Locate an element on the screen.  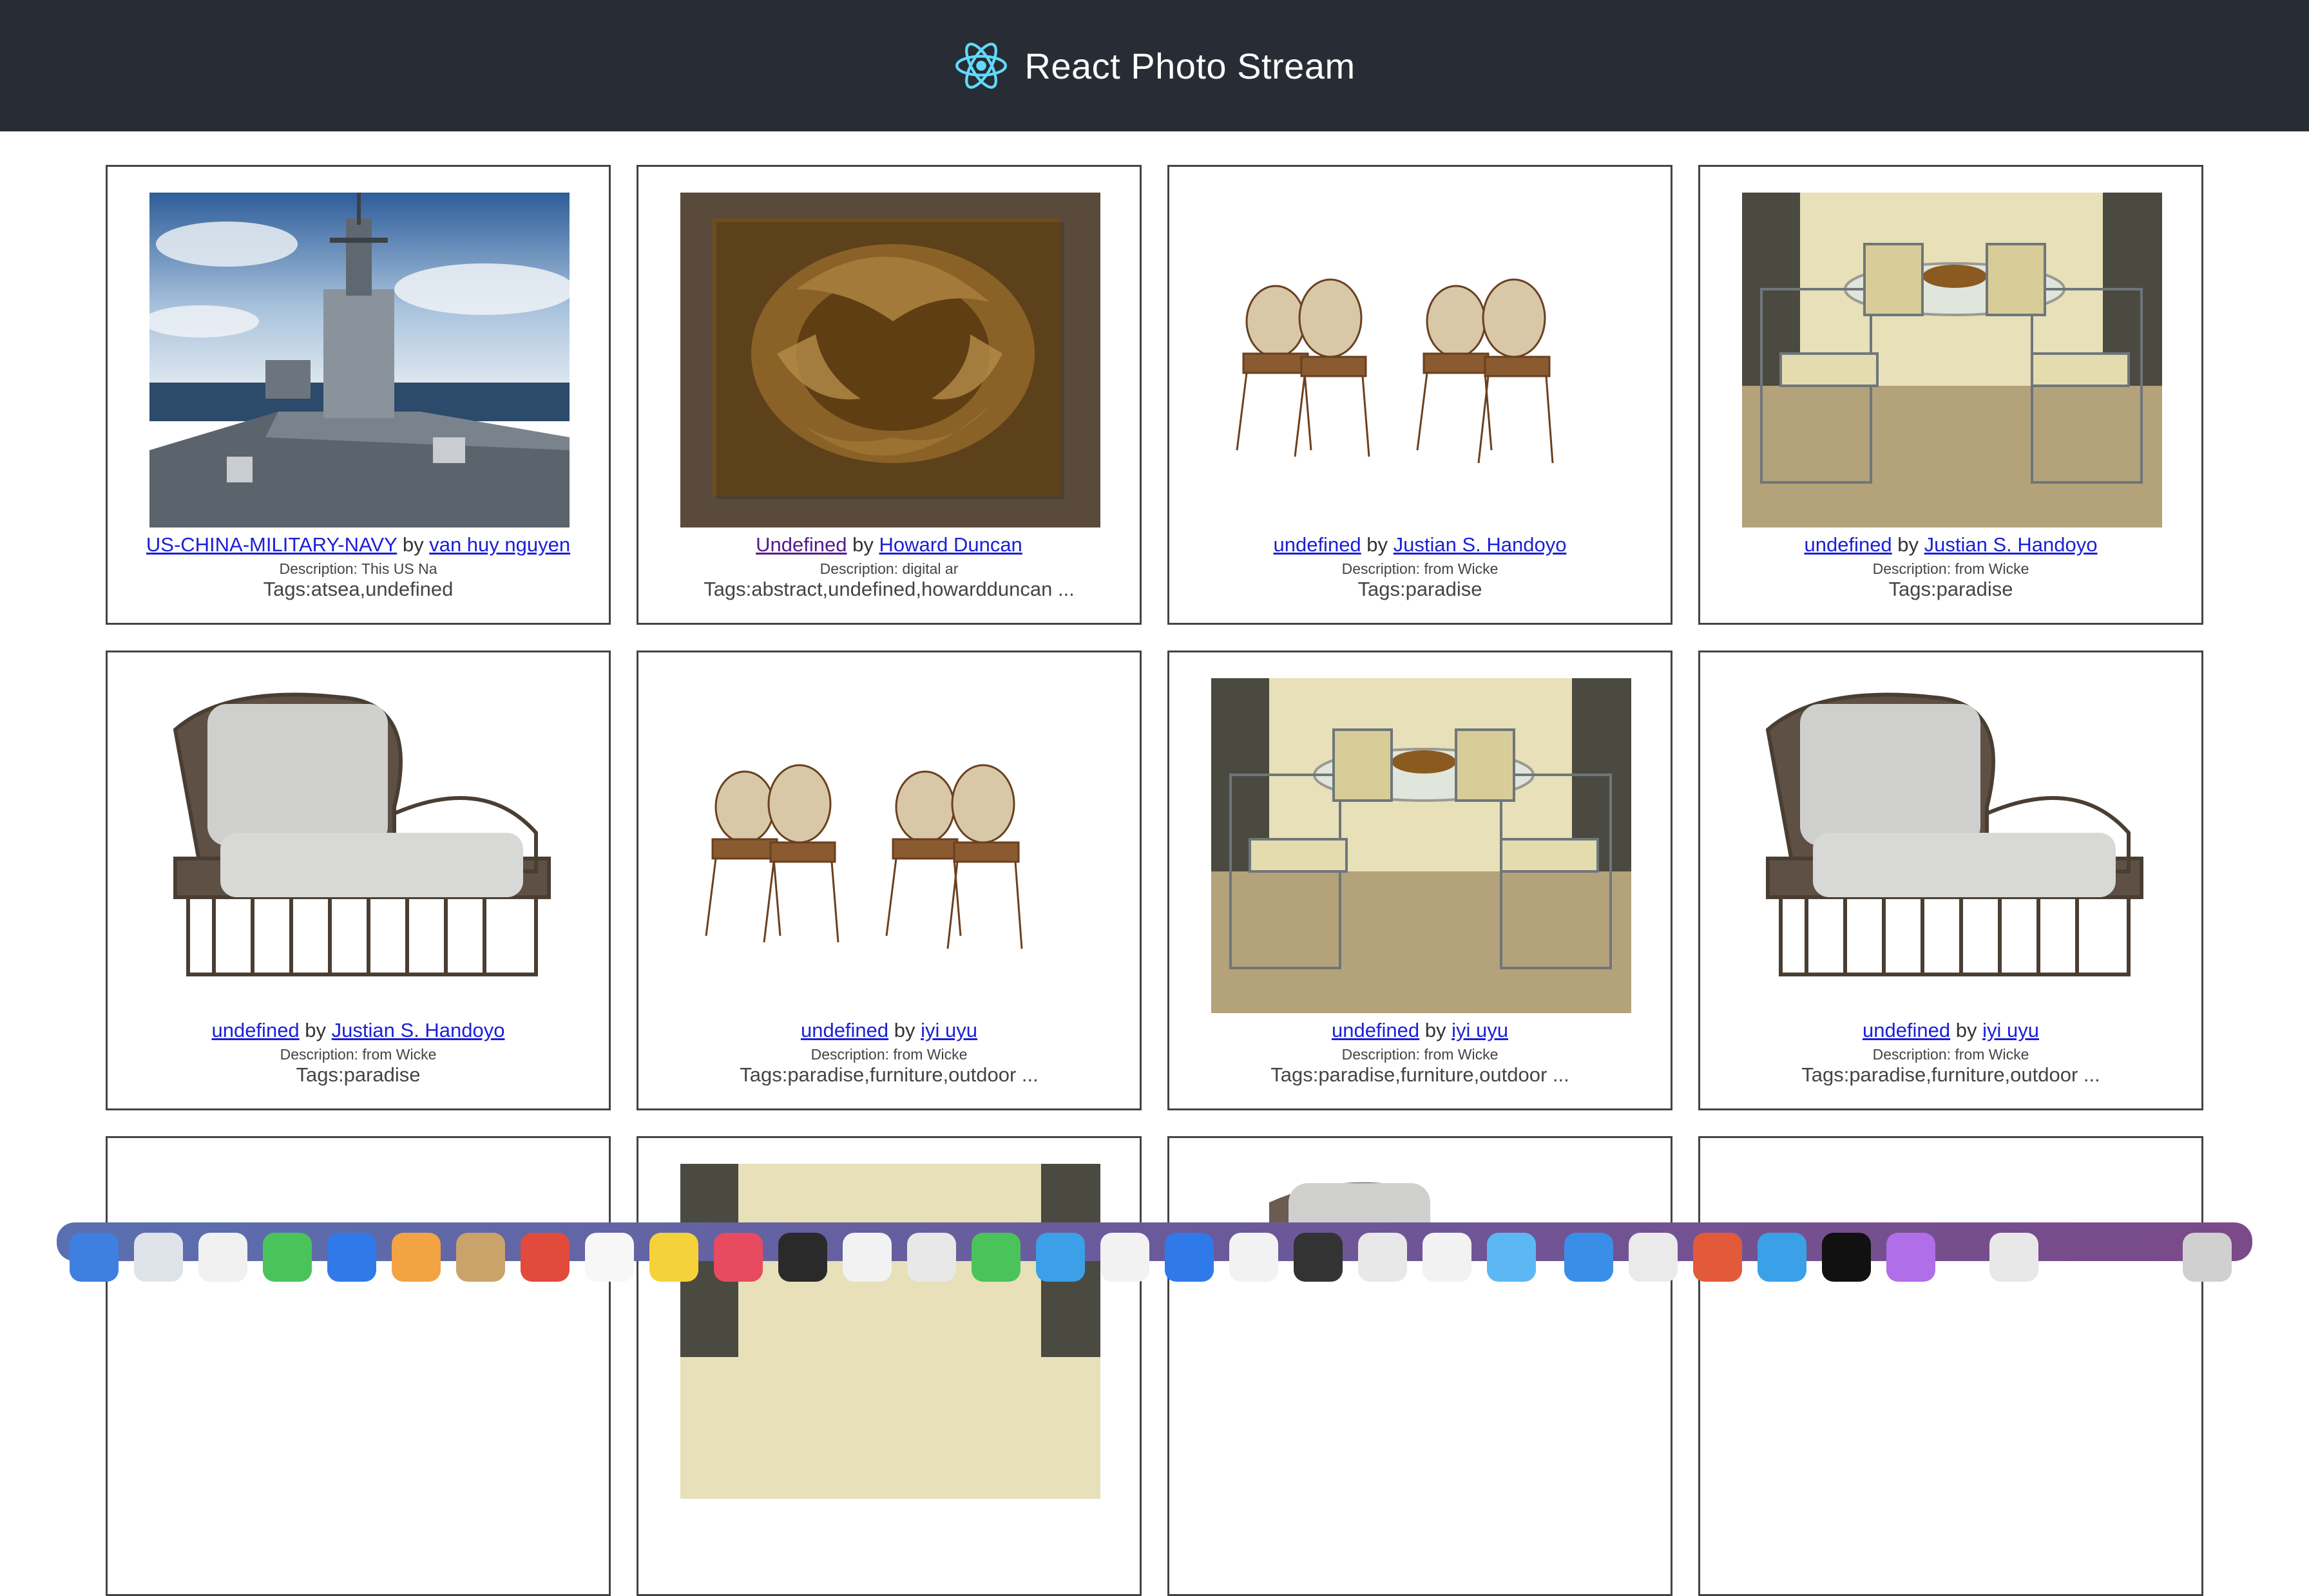
photo-description: Description: digital ar is located at coordinates (889, 568).